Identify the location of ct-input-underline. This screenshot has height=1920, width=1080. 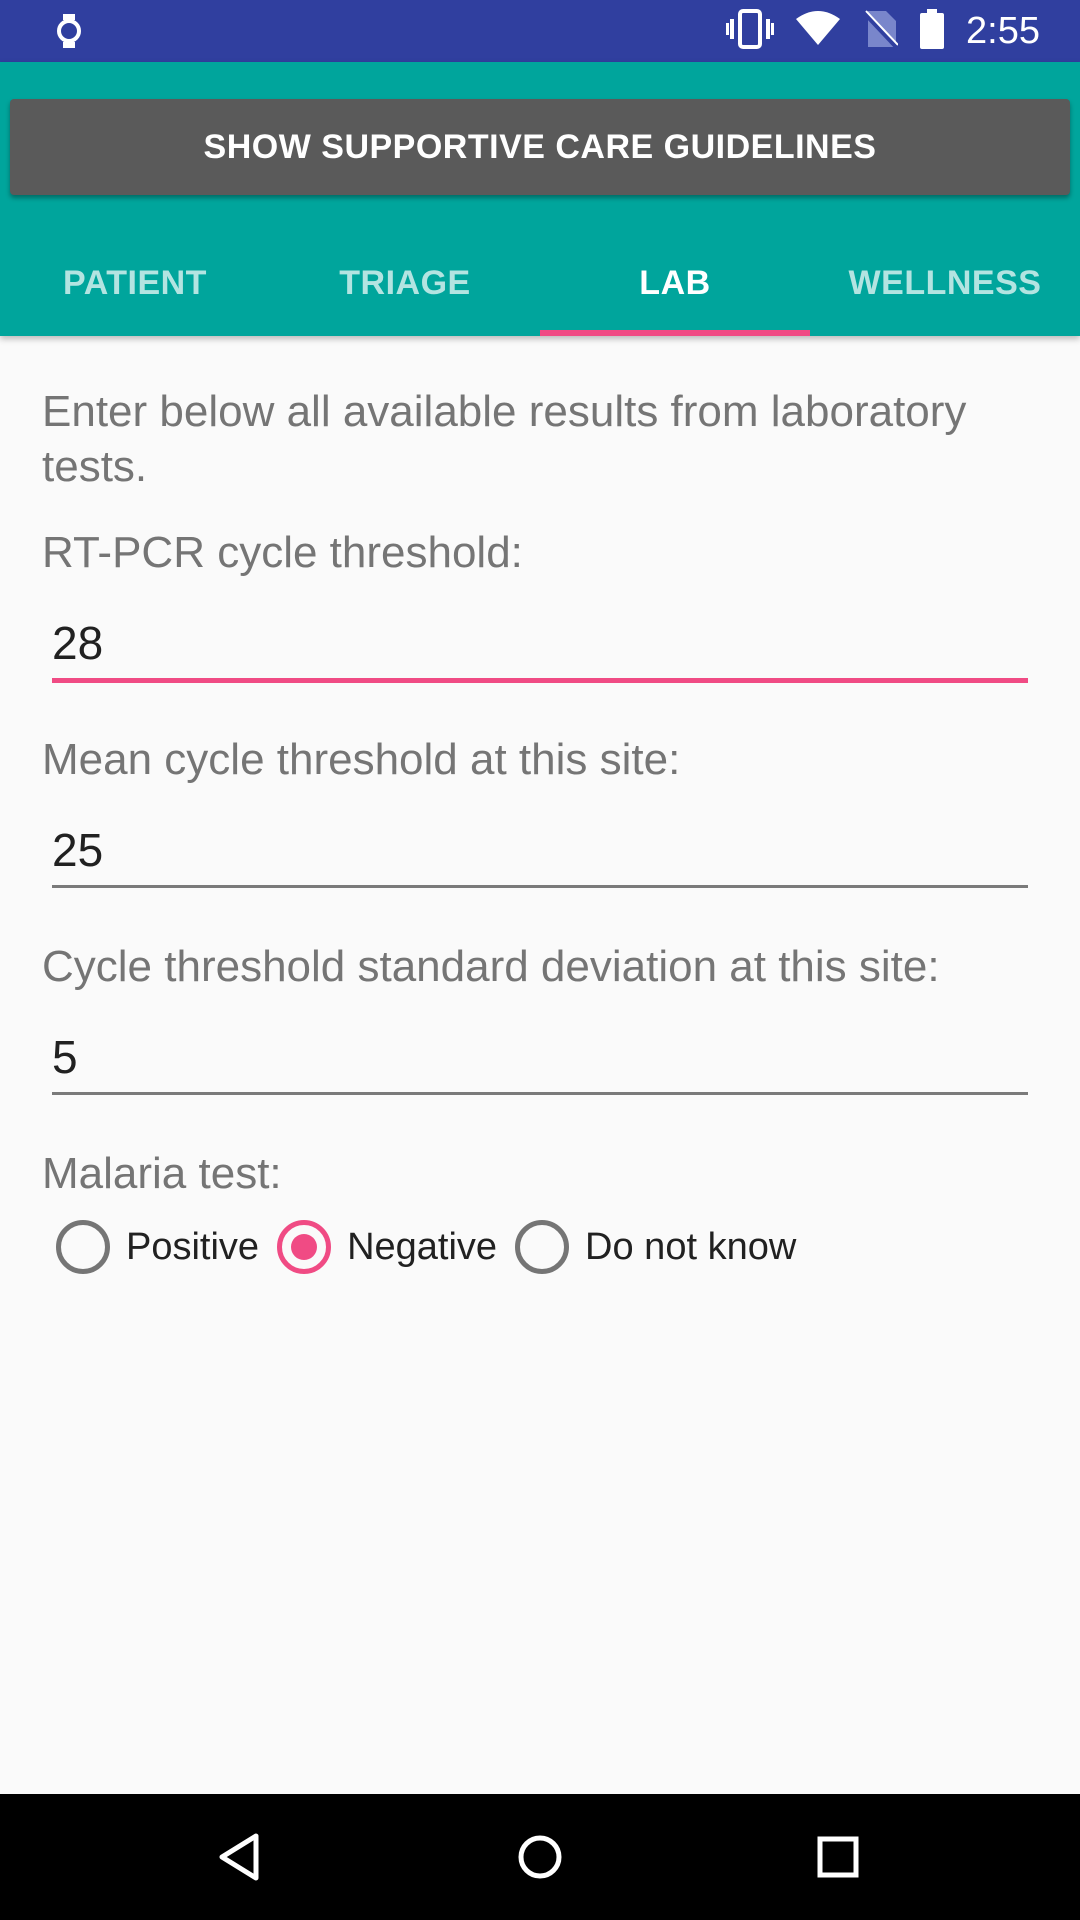
(540, 680).